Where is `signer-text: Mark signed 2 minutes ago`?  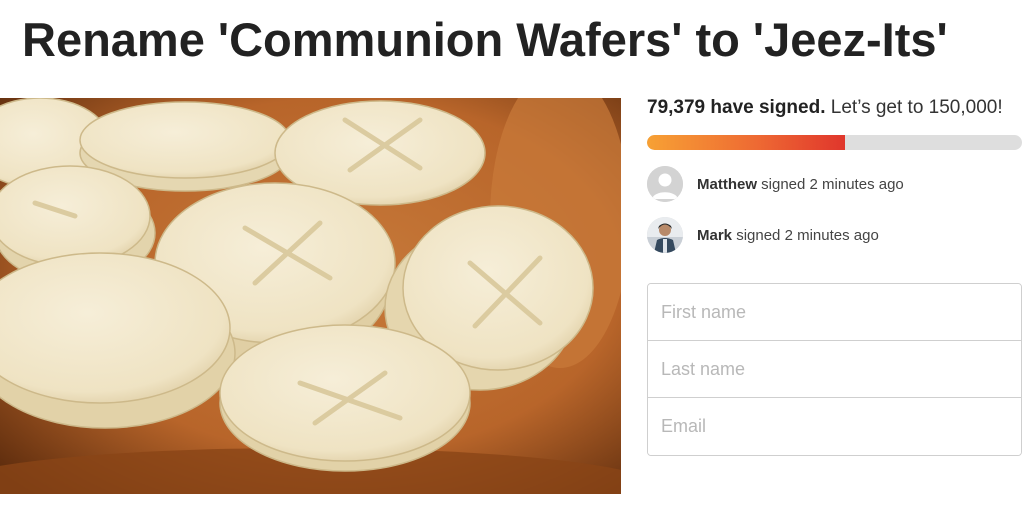
signer-text: Mark signed 2 minutes ago is located at coordinates (788, 235).